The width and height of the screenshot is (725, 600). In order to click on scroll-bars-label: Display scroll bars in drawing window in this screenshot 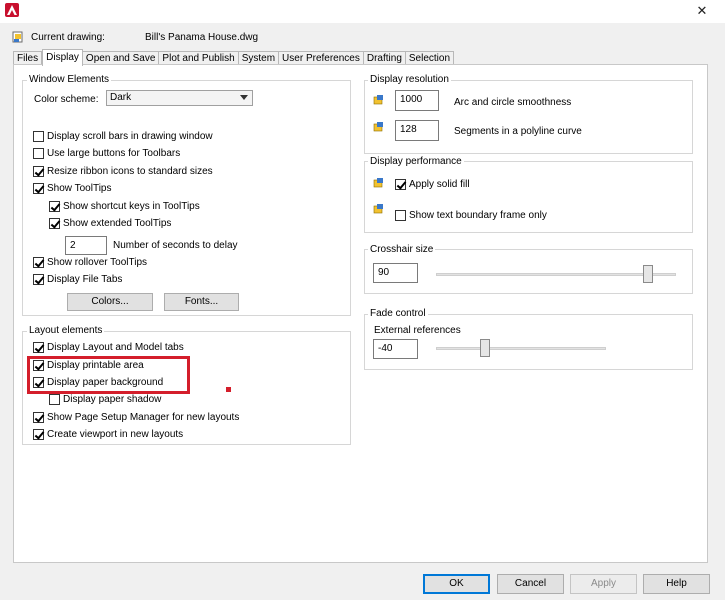, I will do `click(130, 136)`.